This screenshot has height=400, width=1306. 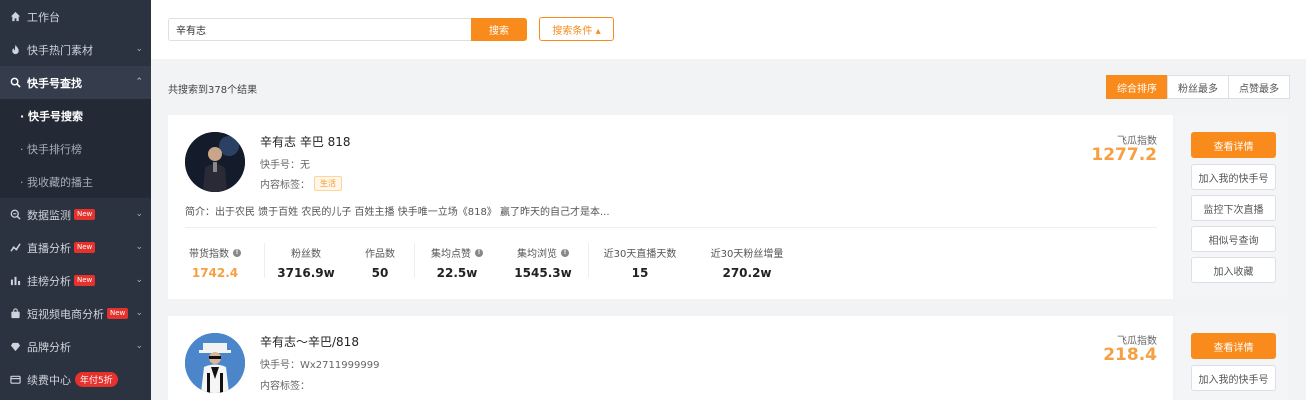 I want to click on sidebar-item-label: 品牌分析, so click(x=49, y=347).